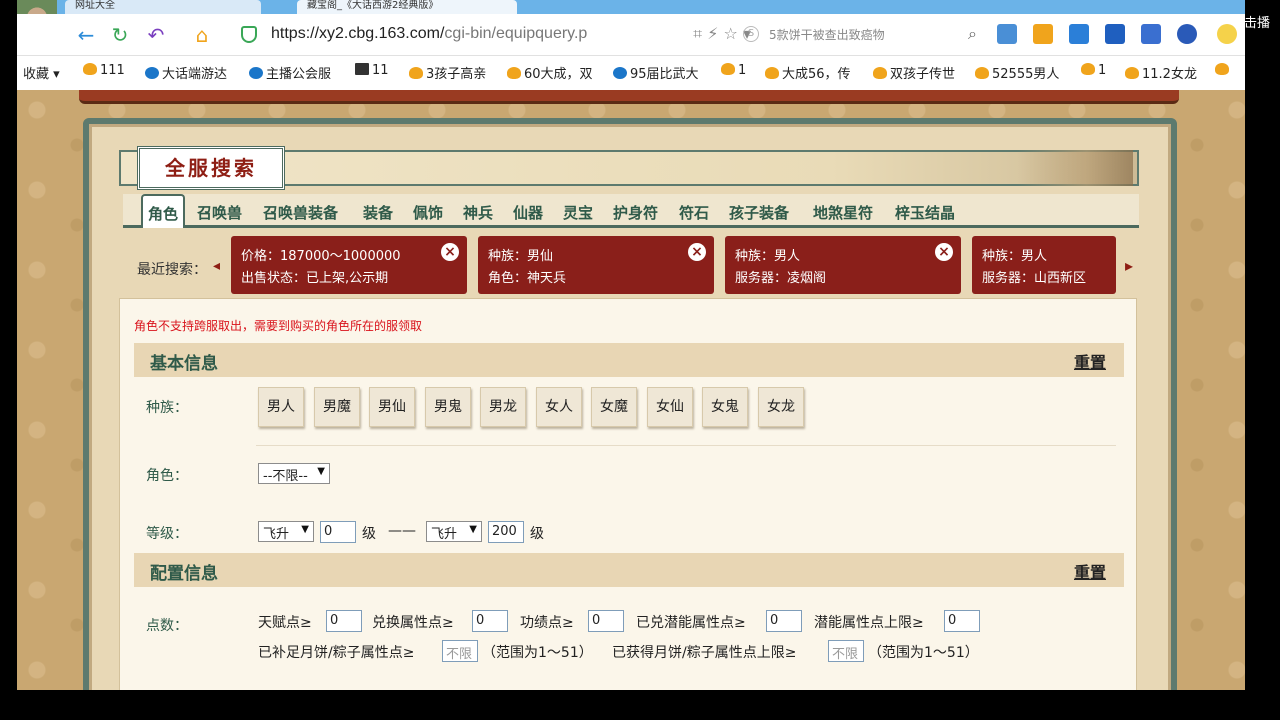 Image resolution: width=1280 pixels, height=720 pixels. Describe the element at coordinates (846, 651) in the screenshot. I see `yuebing-max-input: 不限` at that location.